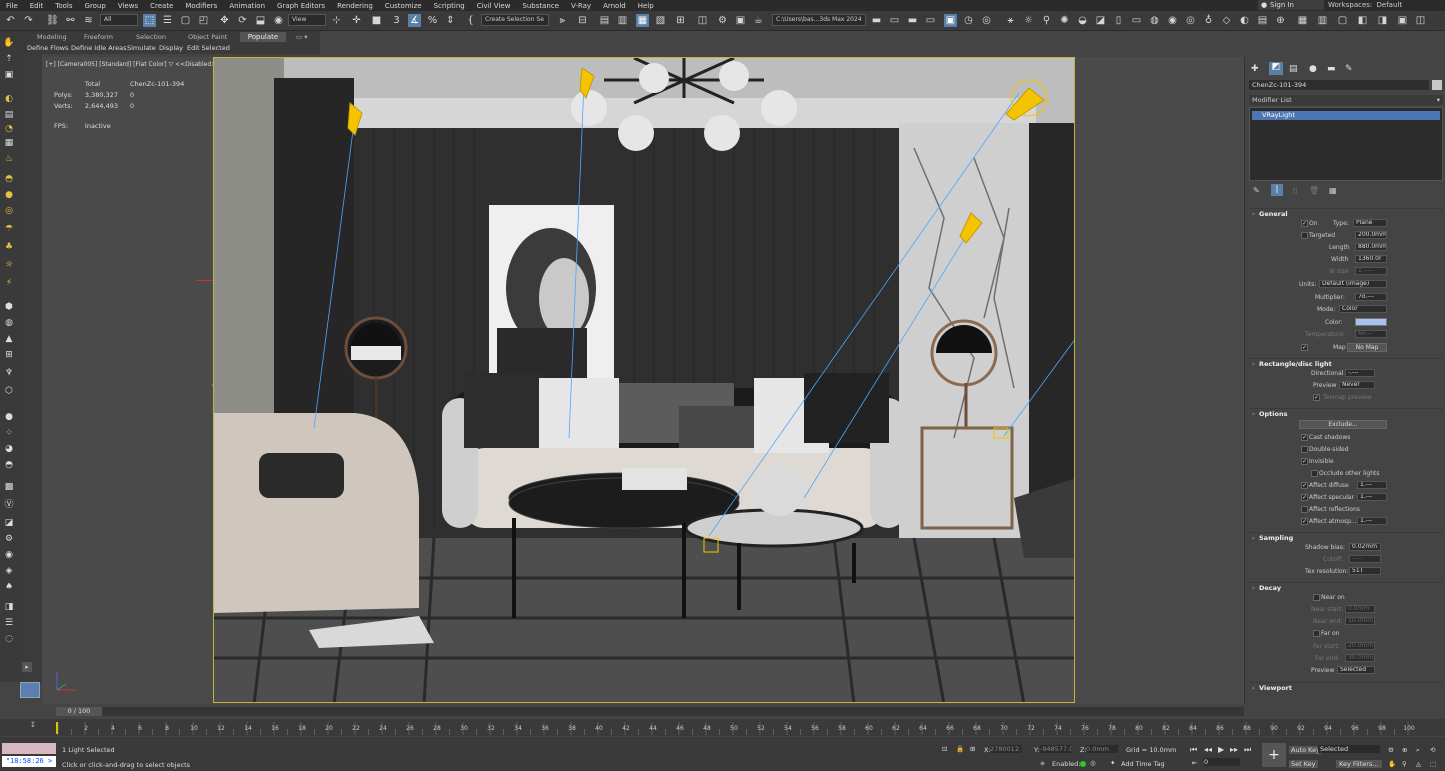  Describe the element at coordinates (9, 587) in the screenshot. I see `tree-icon: ♠` at that location.